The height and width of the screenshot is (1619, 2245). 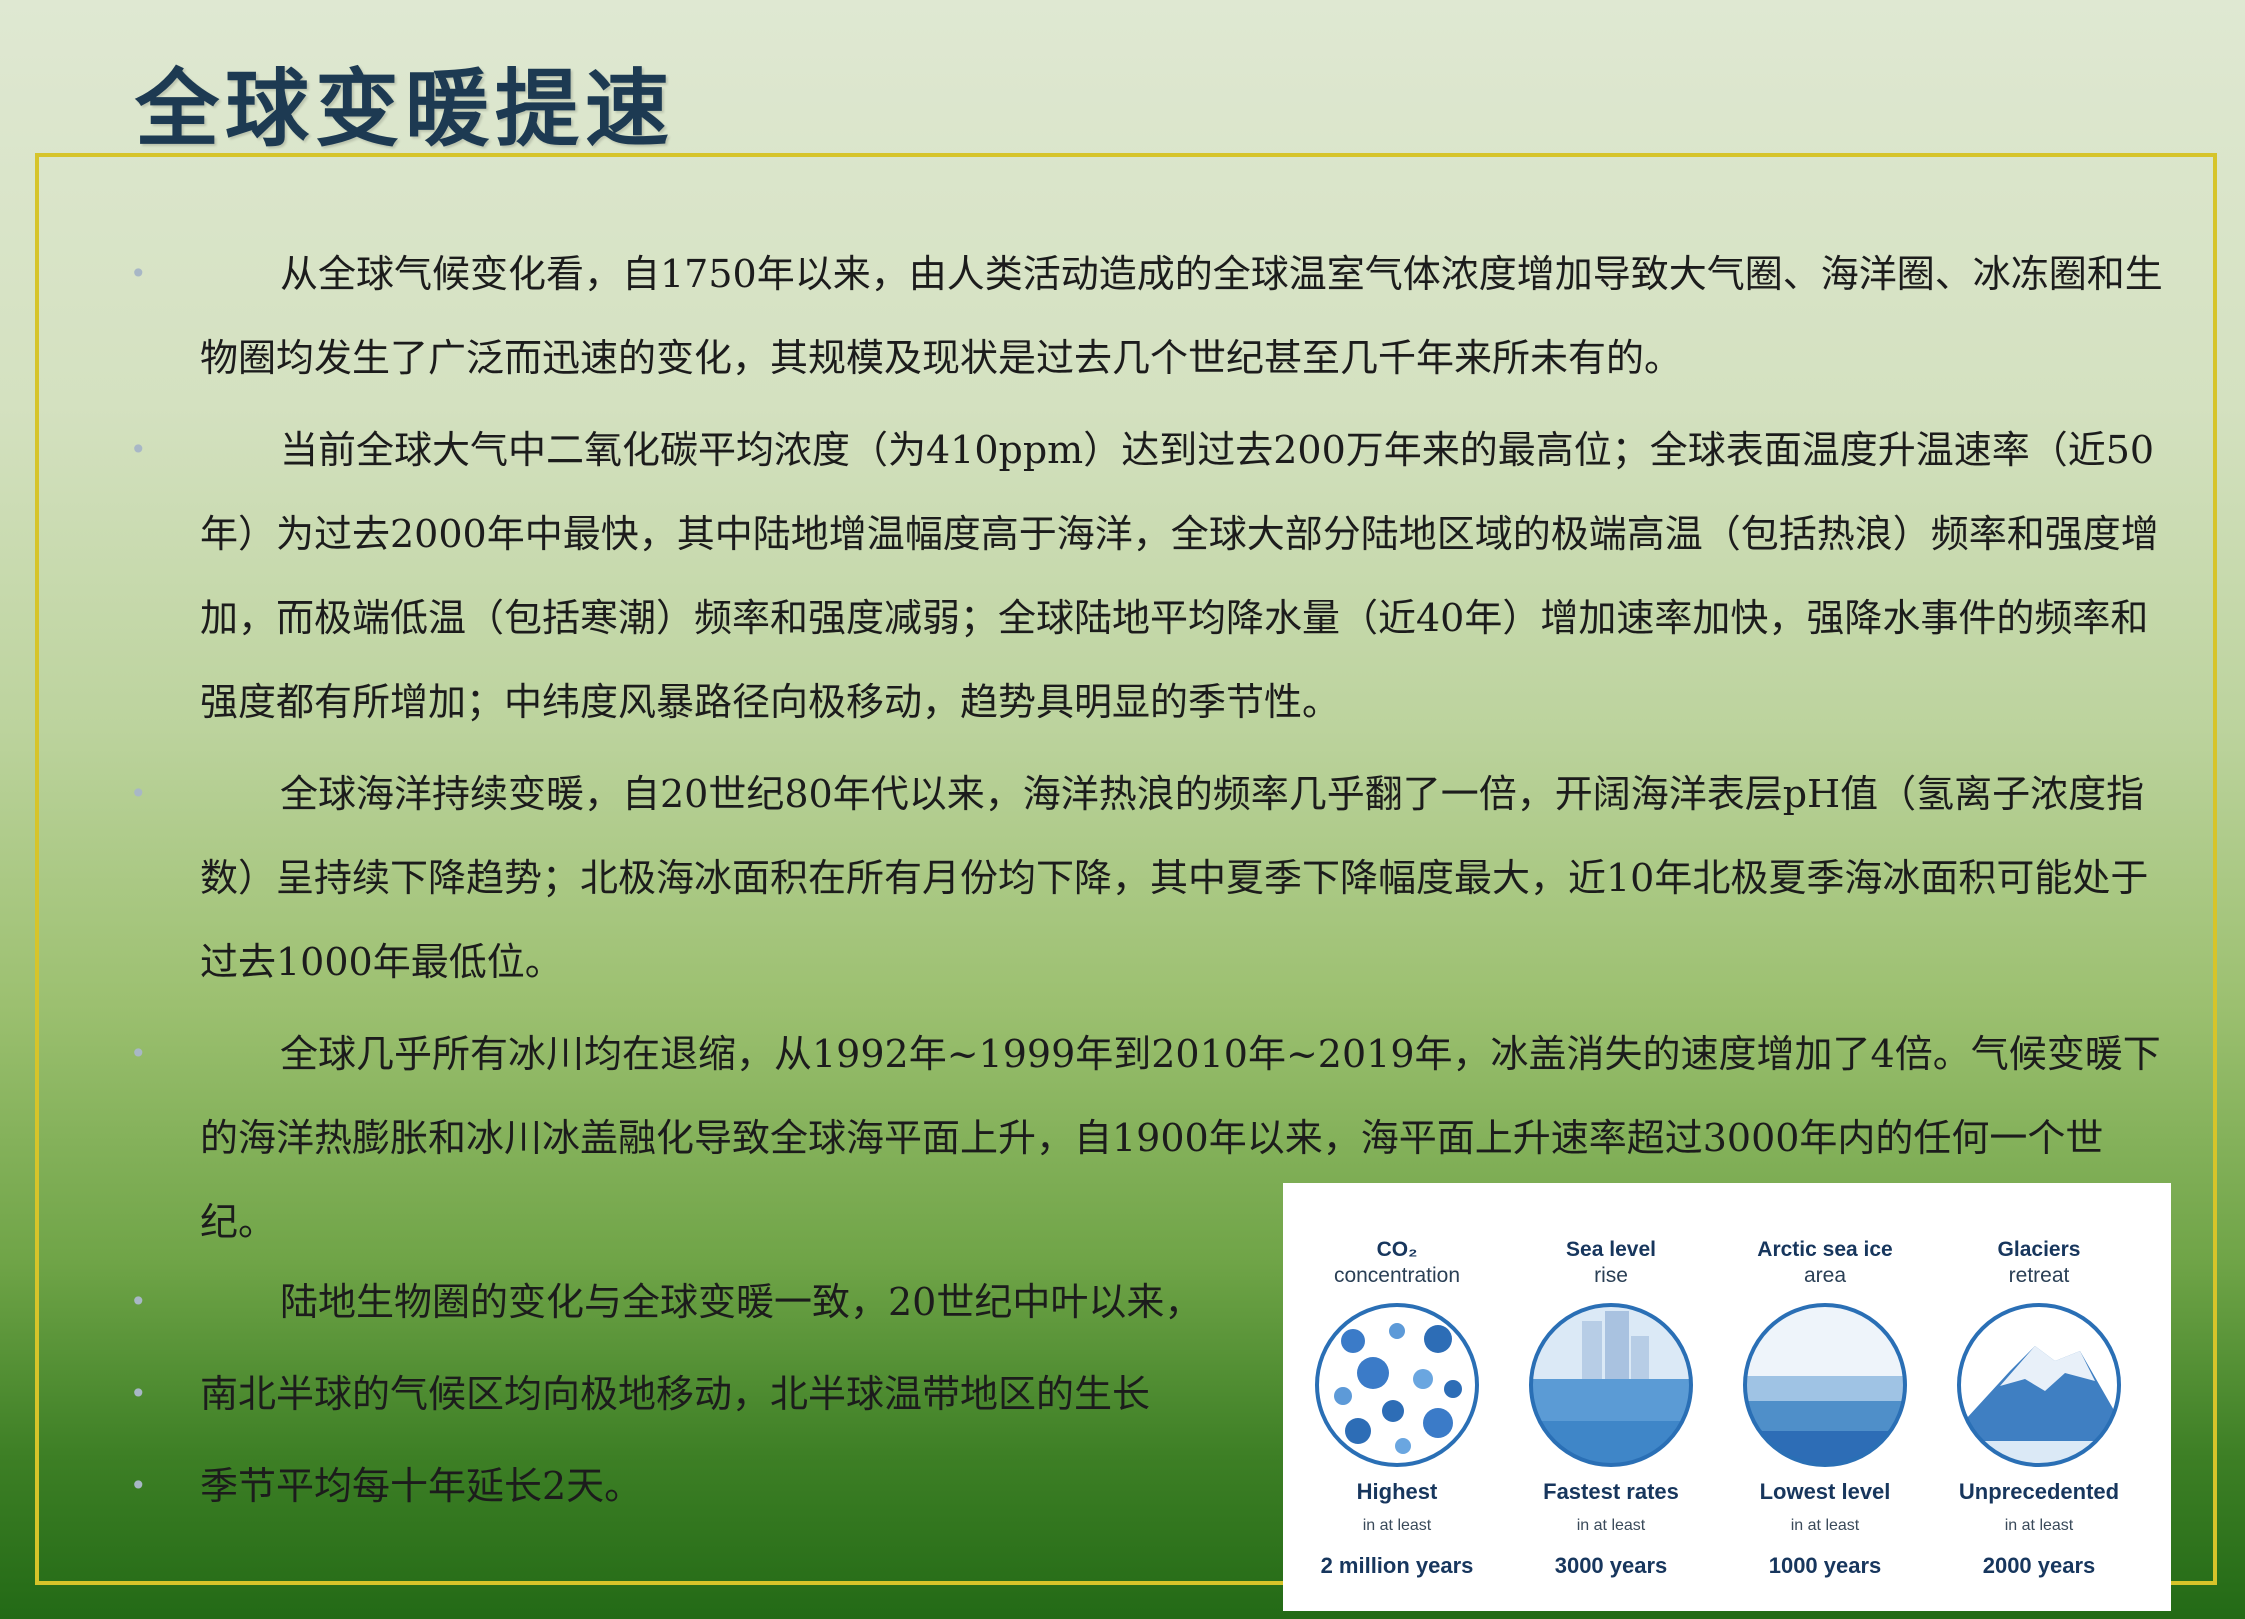 I want to click on infographic-head-co2: CO₂ concentration, so click(x=1397, y=1263).